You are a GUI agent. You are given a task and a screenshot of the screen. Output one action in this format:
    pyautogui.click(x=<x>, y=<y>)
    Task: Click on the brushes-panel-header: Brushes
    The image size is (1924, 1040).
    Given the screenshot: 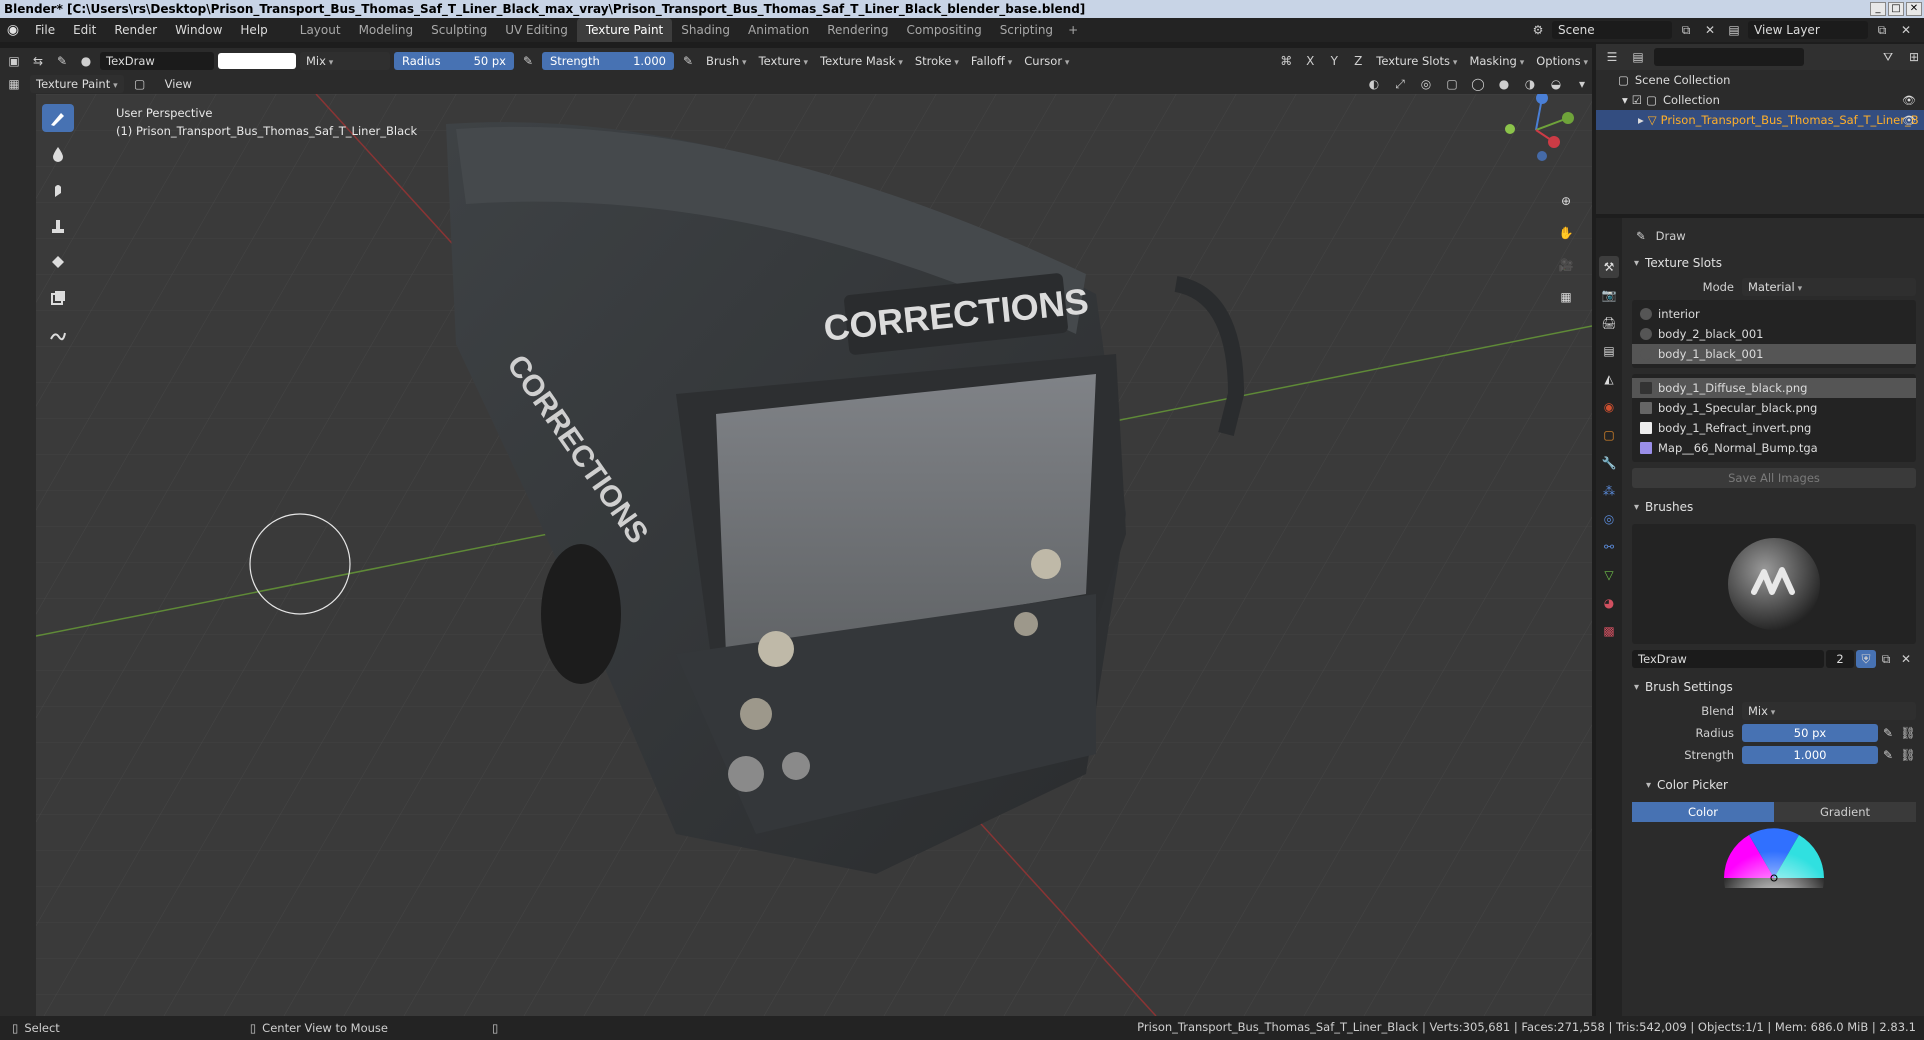 What is the action you would take?
    pyautogui.click(x=1774, y=507)
    